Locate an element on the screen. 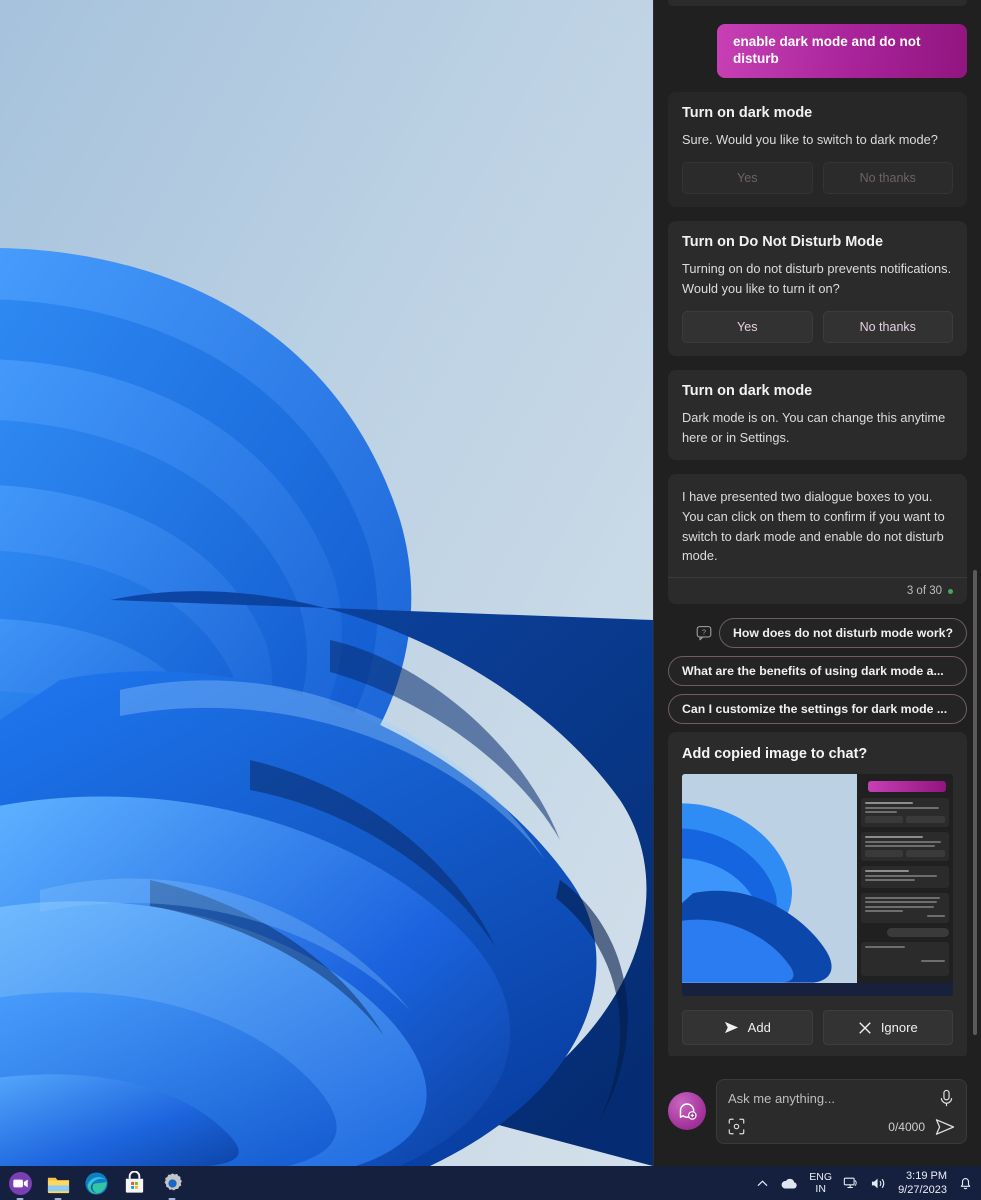 Image resolution: width=981 pixels, height=1200 pixels. tray-date: 9/27/2023 is located at coordinates (922, 1190).